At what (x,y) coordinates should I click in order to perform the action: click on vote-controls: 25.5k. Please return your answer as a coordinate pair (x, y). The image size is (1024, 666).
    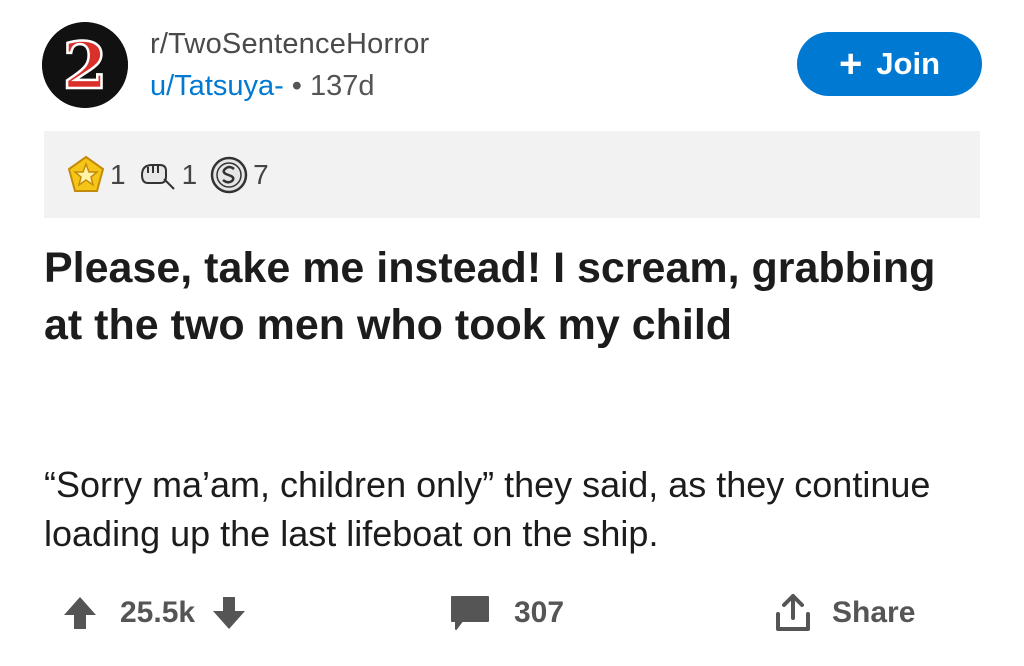
    Looking at the image, I should click on (154, 613).